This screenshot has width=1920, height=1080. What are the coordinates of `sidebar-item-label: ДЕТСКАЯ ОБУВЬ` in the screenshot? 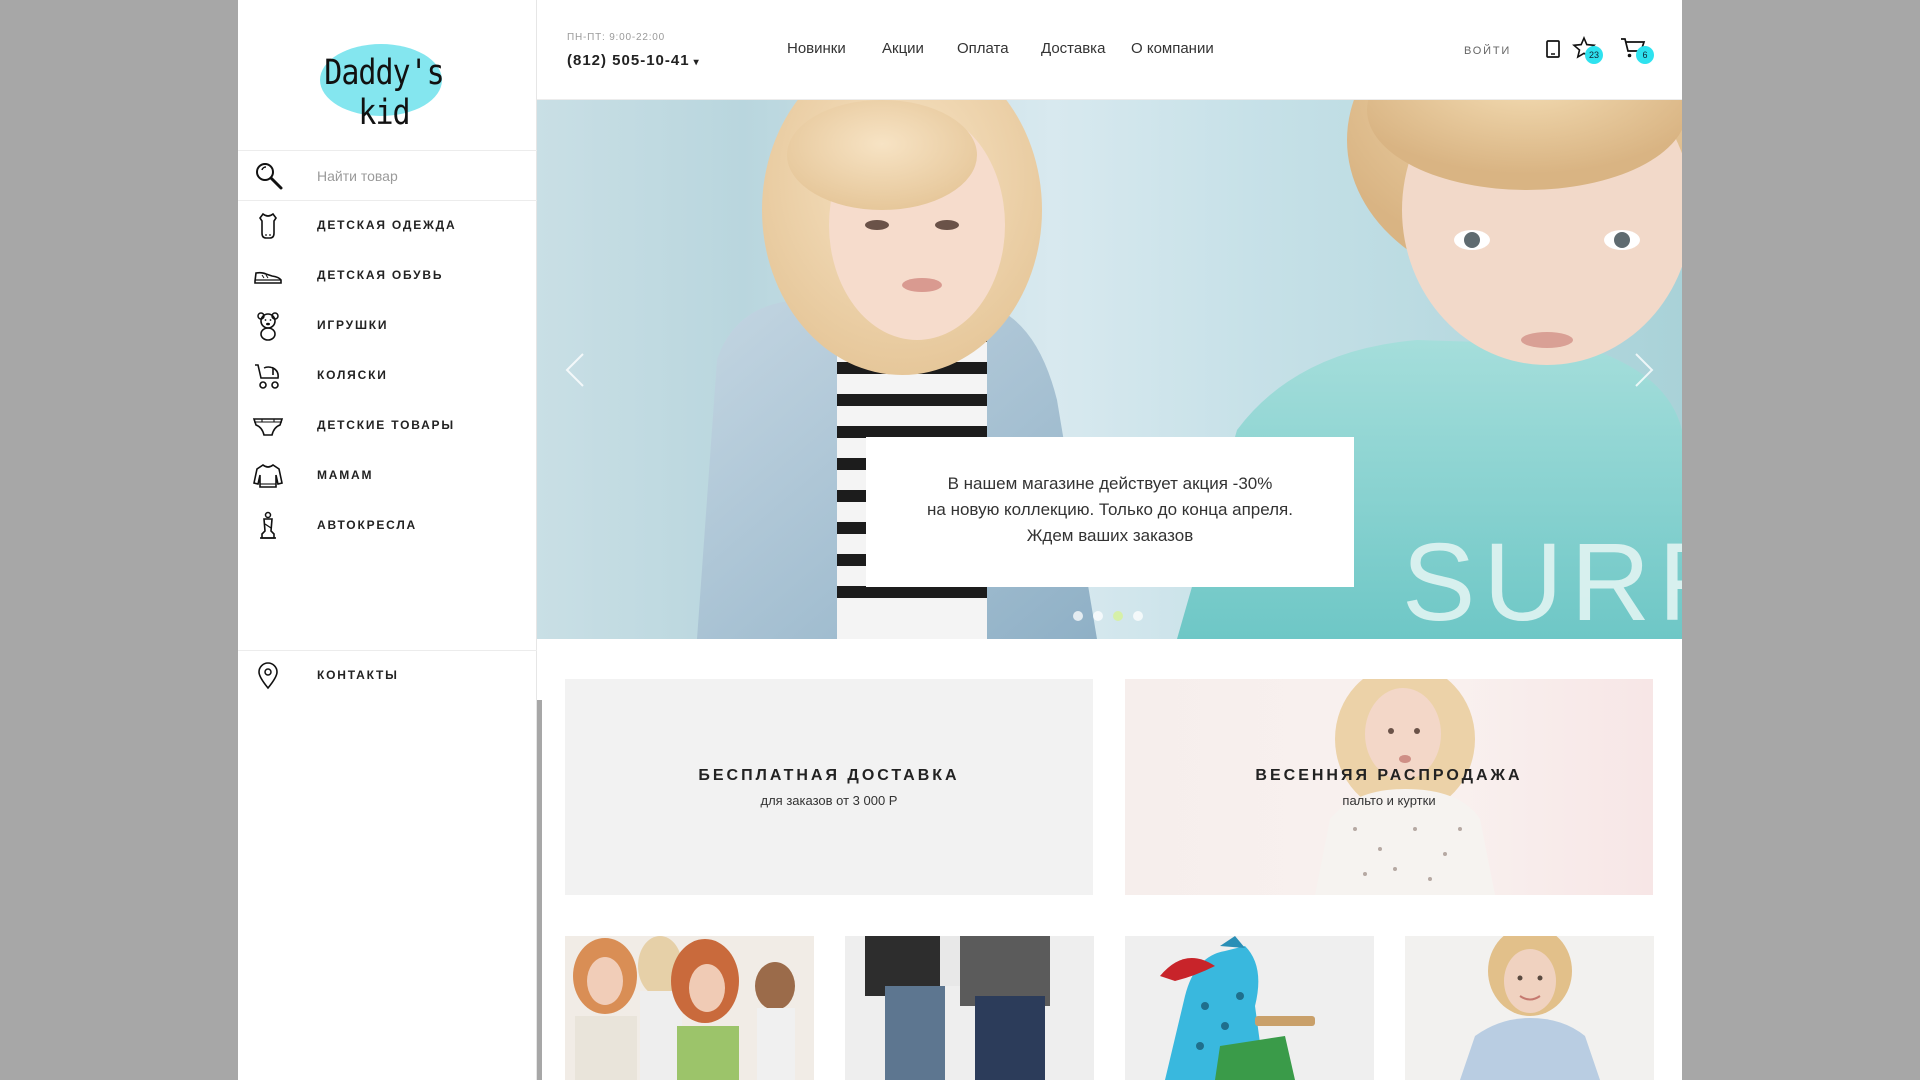 It's located at (380, 275).